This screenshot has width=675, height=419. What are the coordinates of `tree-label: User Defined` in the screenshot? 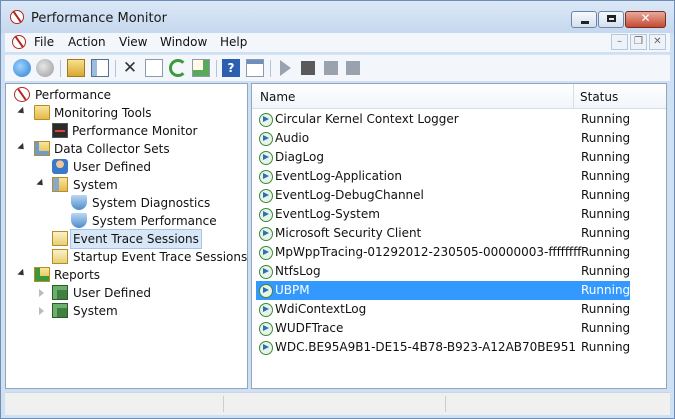 It's located at (112, 167).